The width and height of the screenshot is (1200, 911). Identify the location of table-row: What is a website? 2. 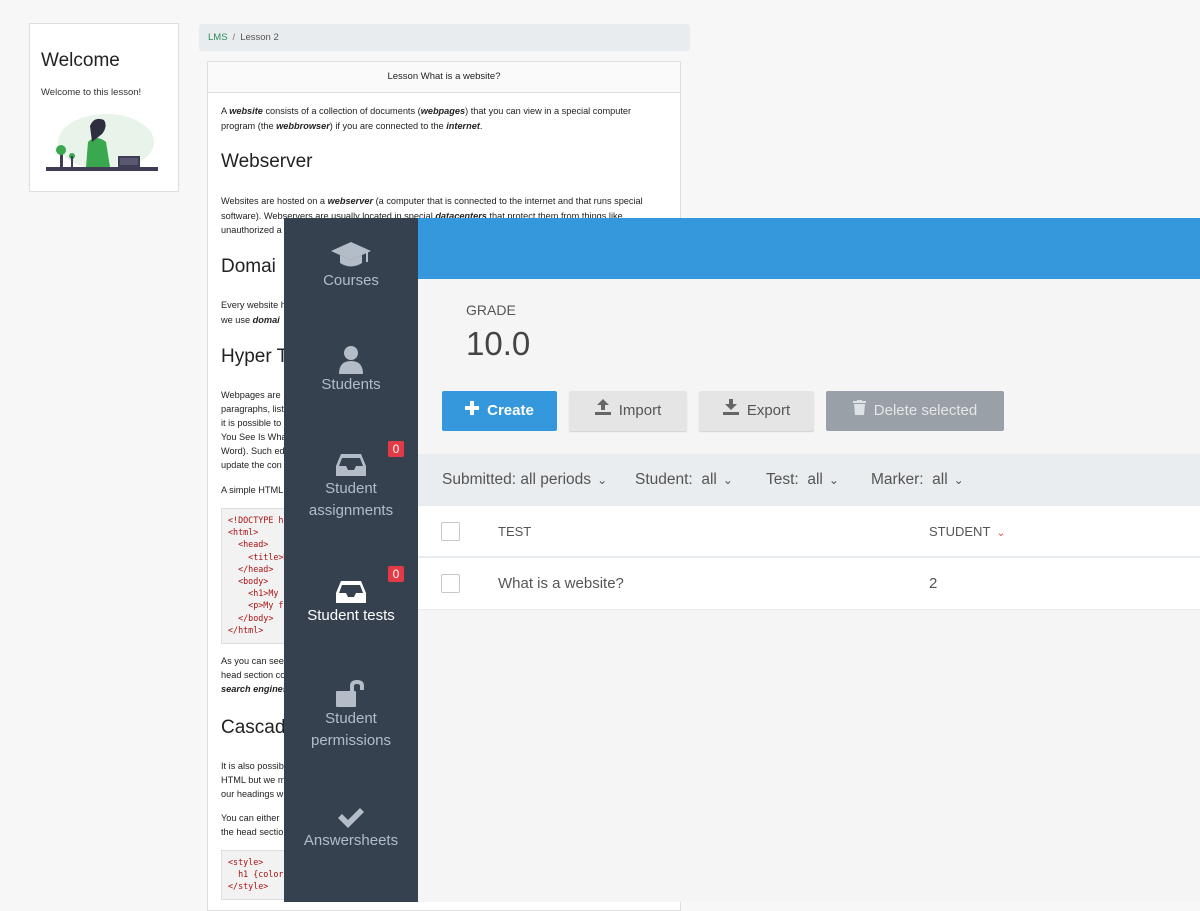
(809, 584).